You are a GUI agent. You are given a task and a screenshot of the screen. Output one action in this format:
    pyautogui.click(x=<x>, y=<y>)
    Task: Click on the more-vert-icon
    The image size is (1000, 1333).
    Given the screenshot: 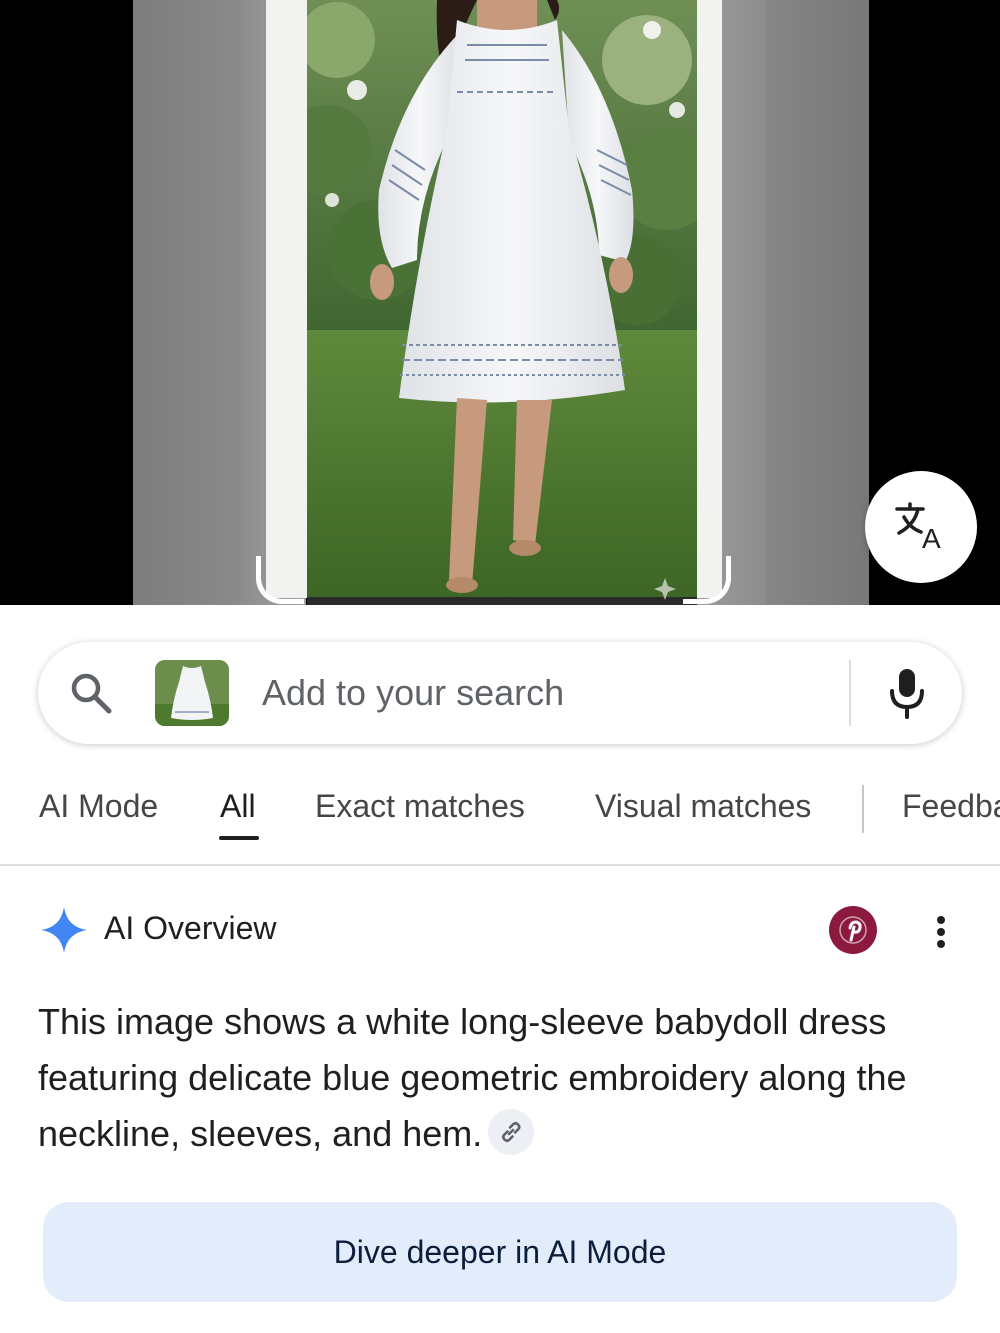 What is the action you would take?
    pyautogui.click(x=941, y=932)
    